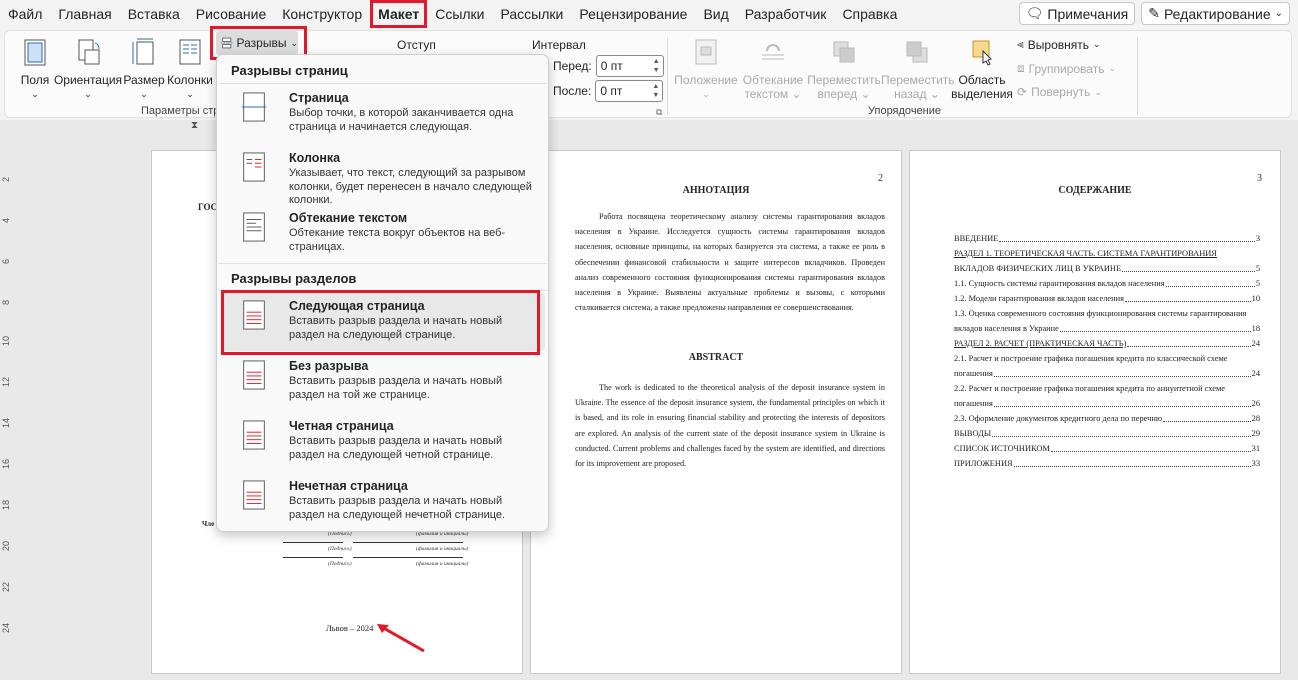 Image resolution: width=1298 pixels, height=680 pixels. What do you see at coordinates (715, 14) in the screenshot?
I see `tab-9: Вид` at bounding box center [715, 14].